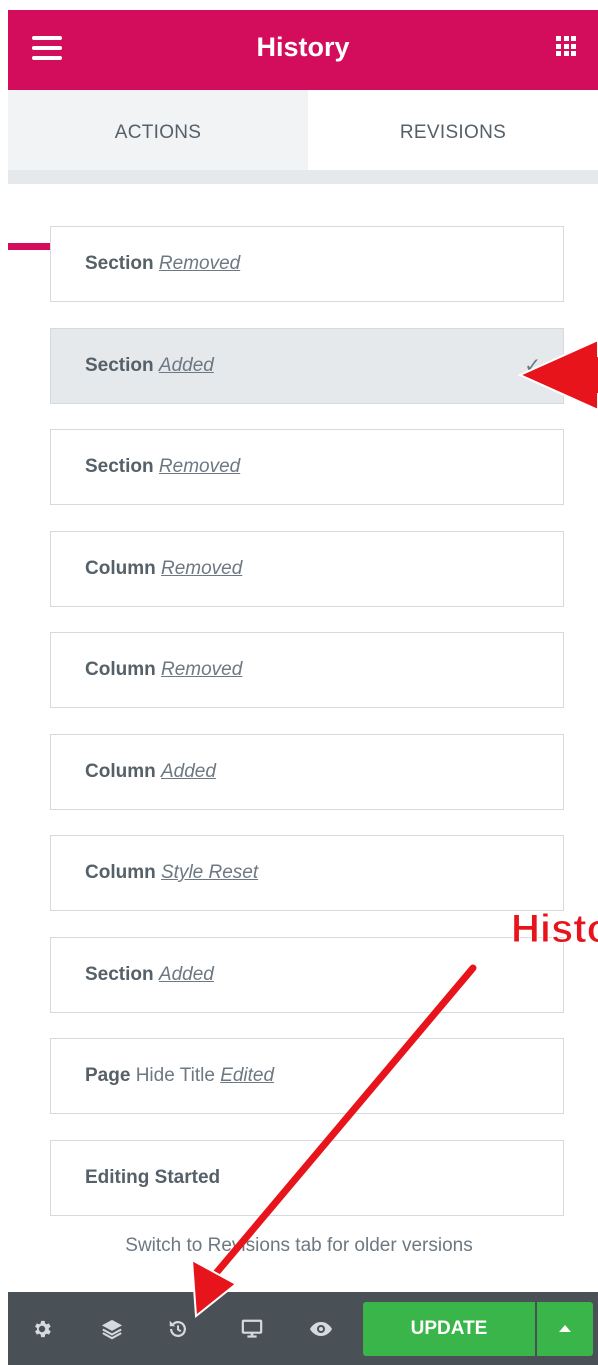 The image size is (598, 1365). What do you see at coordinates (112, 1328) in the screenshot?
I see `layers-icon` at bounding box center [112, 1328].